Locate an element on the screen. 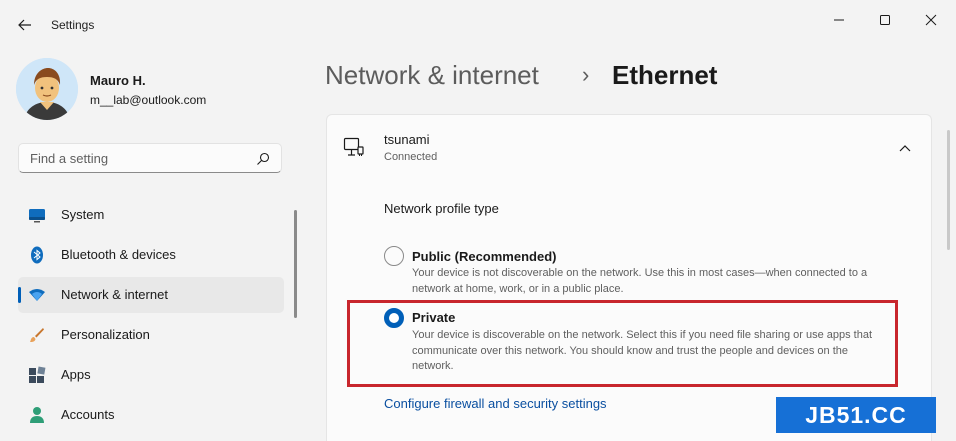  search-box is located at coordinates (150, 158).